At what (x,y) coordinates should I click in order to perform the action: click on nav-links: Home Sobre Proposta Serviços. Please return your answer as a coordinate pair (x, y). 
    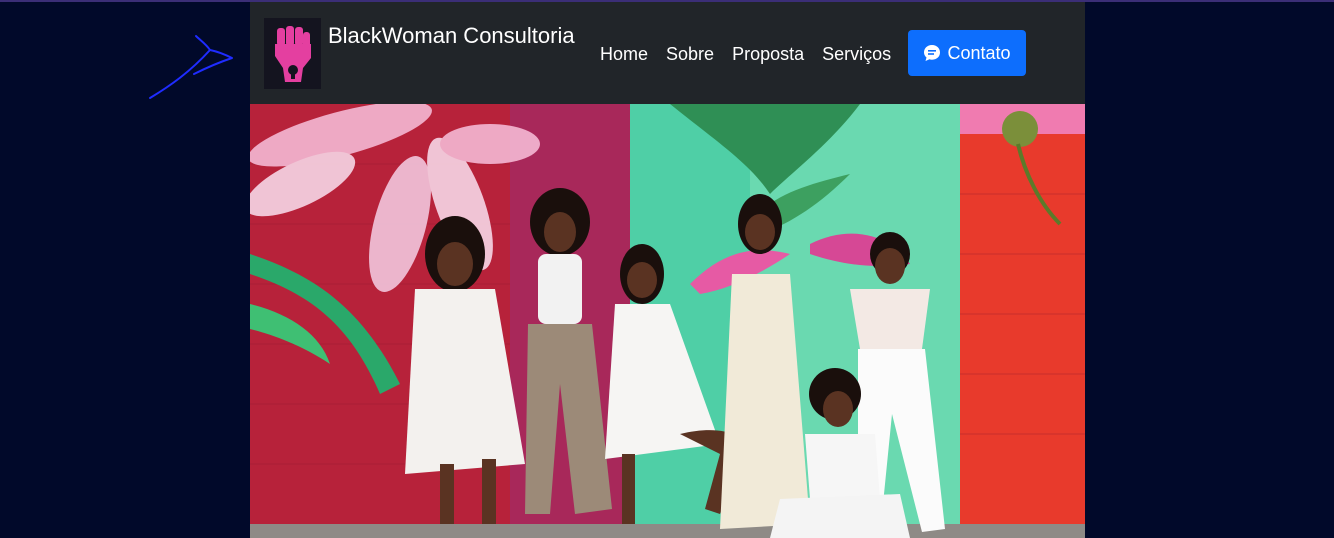
    Looking at the image, I should click on (754, 54).